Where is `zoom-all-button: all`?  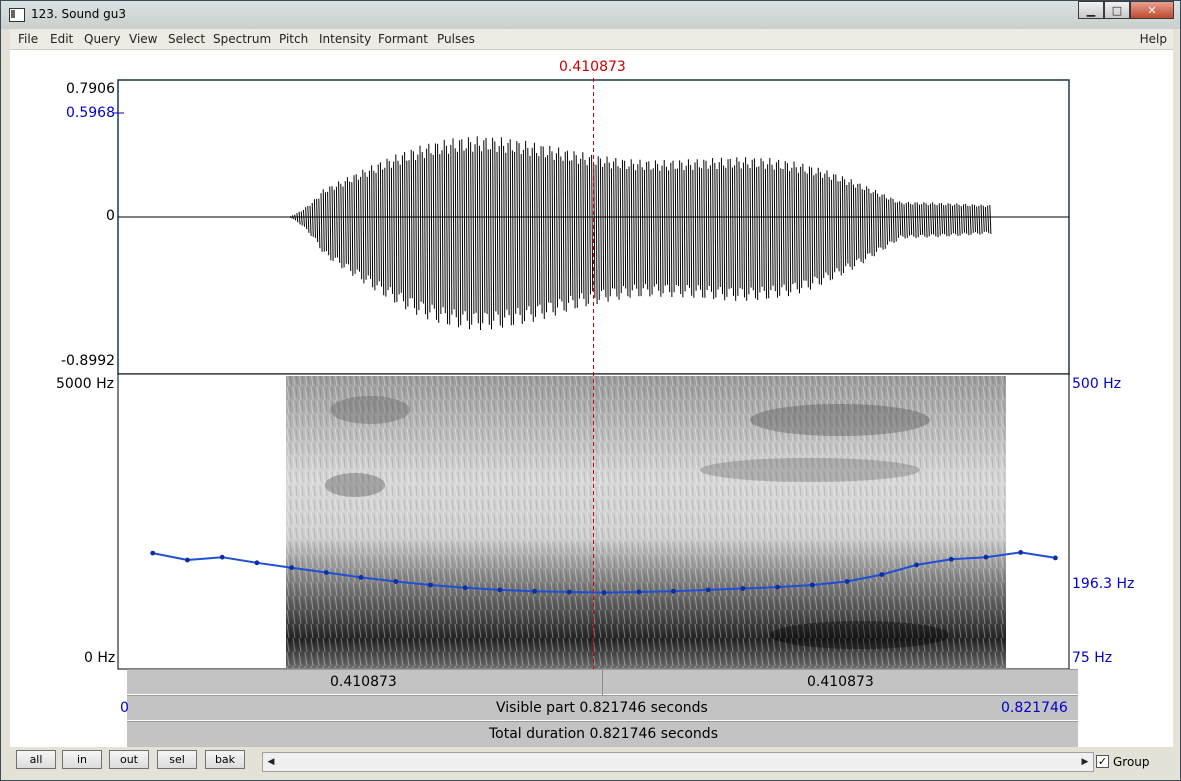 zoom-all-button: all is located at coordinates (36, 759).